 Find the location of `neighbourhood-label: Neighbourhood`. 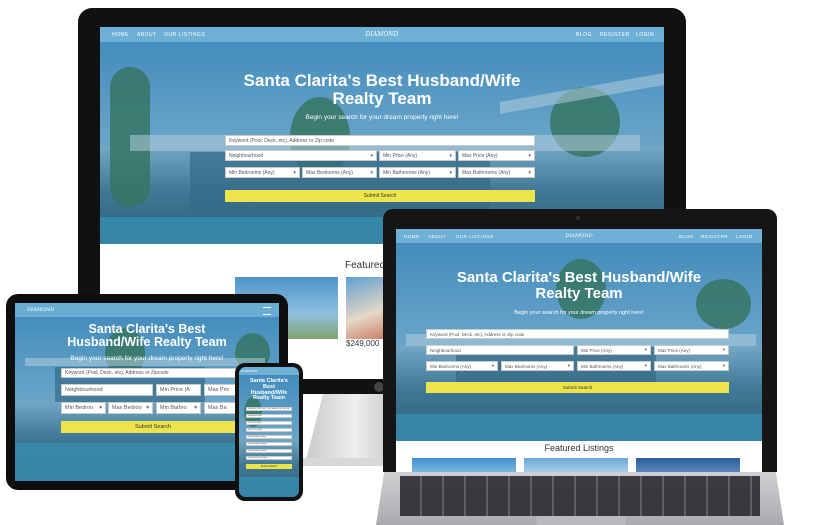

neighbourhood-label: Neighbourhood is located at coordinates (246, 155).